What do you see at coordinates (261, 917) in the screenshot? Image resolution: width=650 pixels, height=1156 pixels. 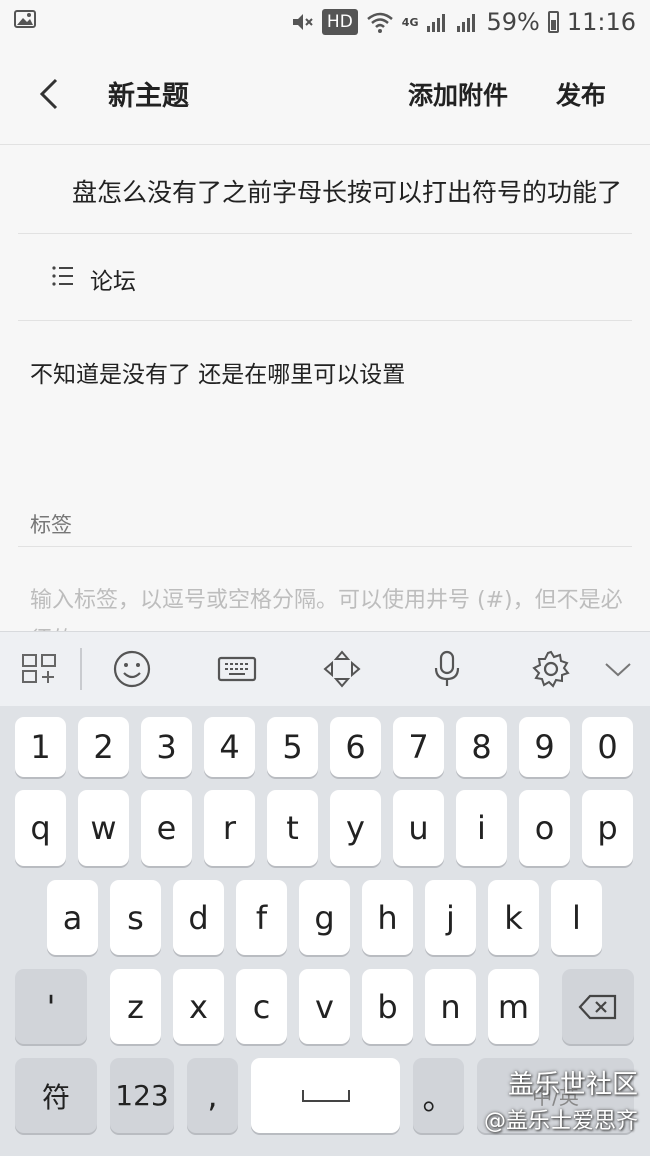 I see `key-f: f` at bounding box center [261, 917].